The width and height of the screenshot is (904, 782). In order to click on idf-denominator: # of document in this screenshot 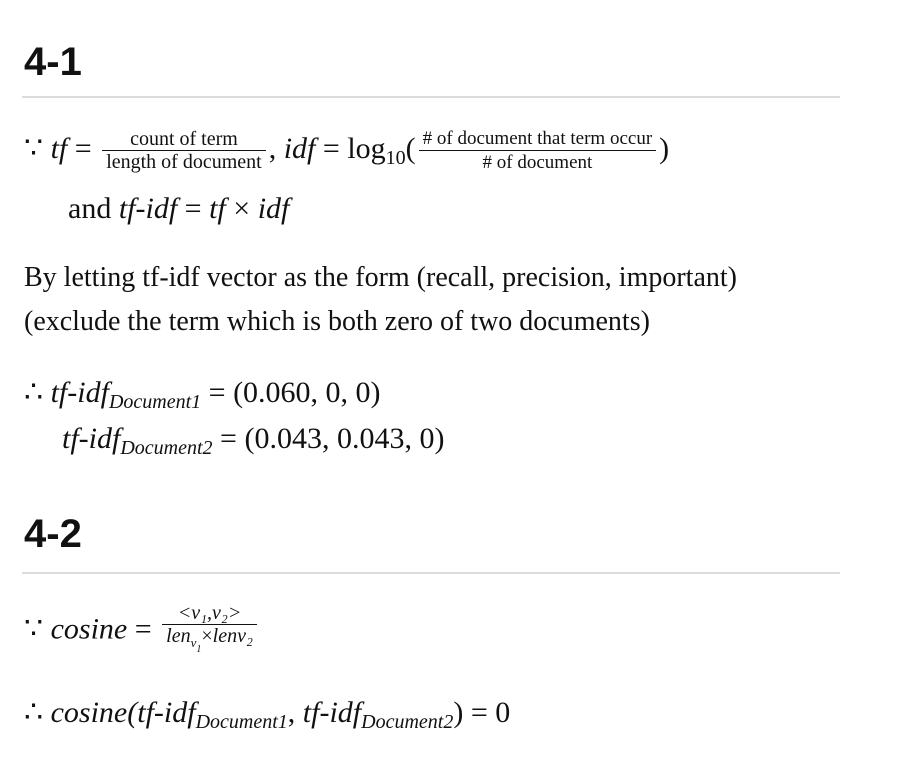, I will do `click(537, 162)`.